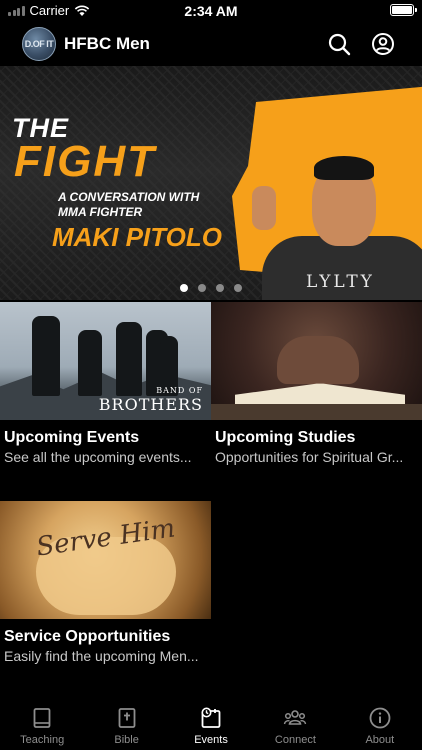 Image resolution: width=422 pixels, height=750 pixels. I want to click on app-logo: D.OF IT, so click(39, 44).